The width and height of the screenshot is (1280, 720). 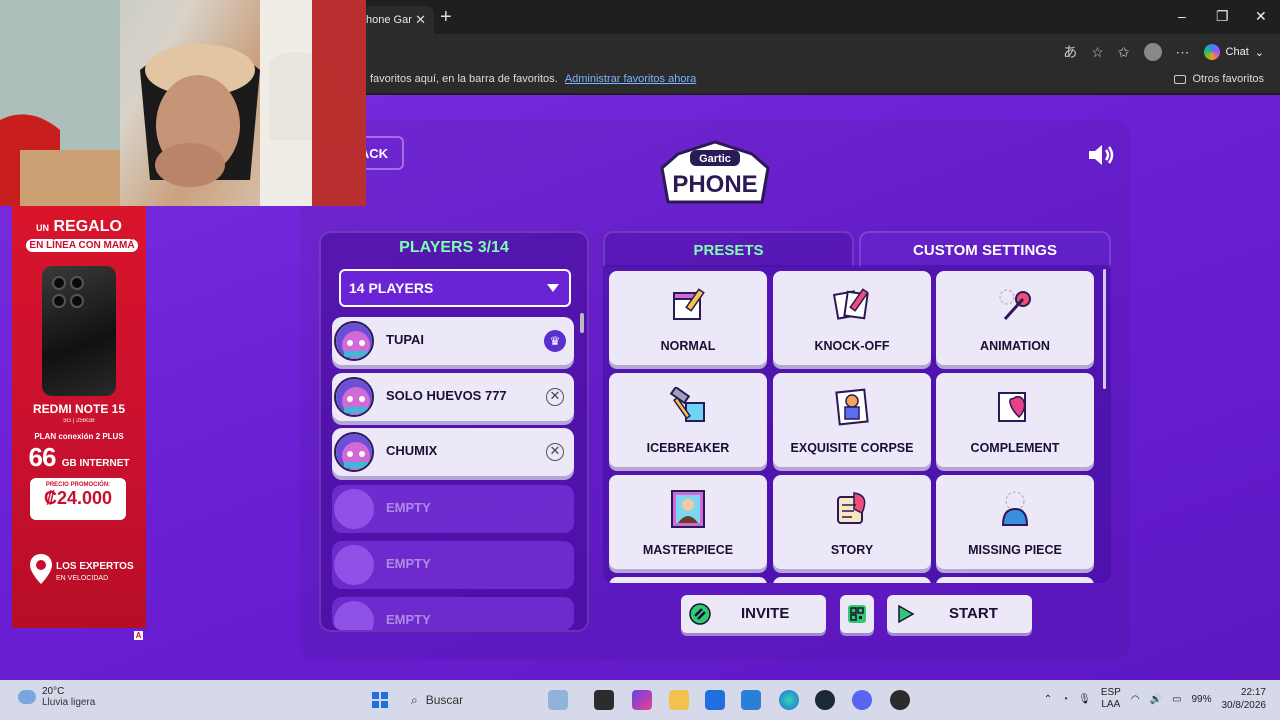 I want to click on system-tray: ⌃ ◔ 🎙 ESP LAA ◠ 🔊 ▭ 99% 22:17 30/8/2026, so click(x=1155, y=699).